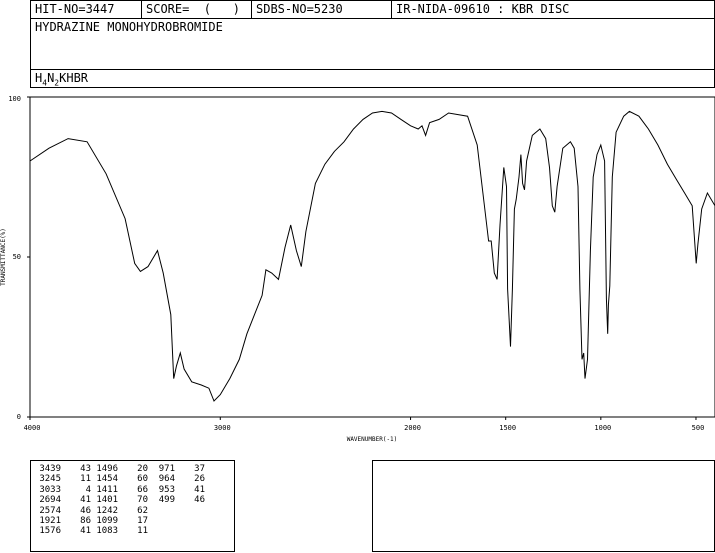 This screenshot has width=715, height=553. What do you see at coordinates (50, 479) in the screenshot?
I see `peak-table-cell: 3245` at bounding box center [50, 479].